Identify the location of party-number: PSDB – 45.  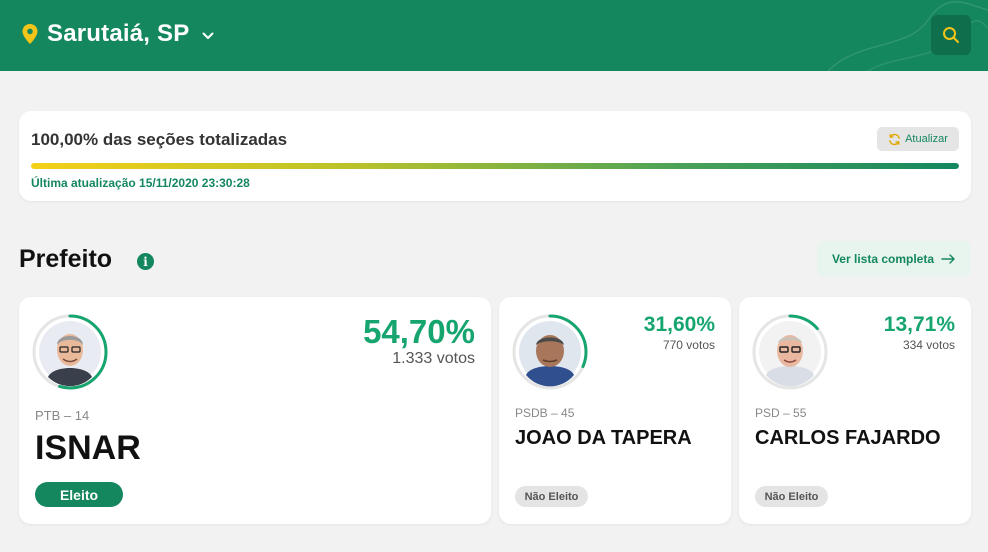
(545, 413).